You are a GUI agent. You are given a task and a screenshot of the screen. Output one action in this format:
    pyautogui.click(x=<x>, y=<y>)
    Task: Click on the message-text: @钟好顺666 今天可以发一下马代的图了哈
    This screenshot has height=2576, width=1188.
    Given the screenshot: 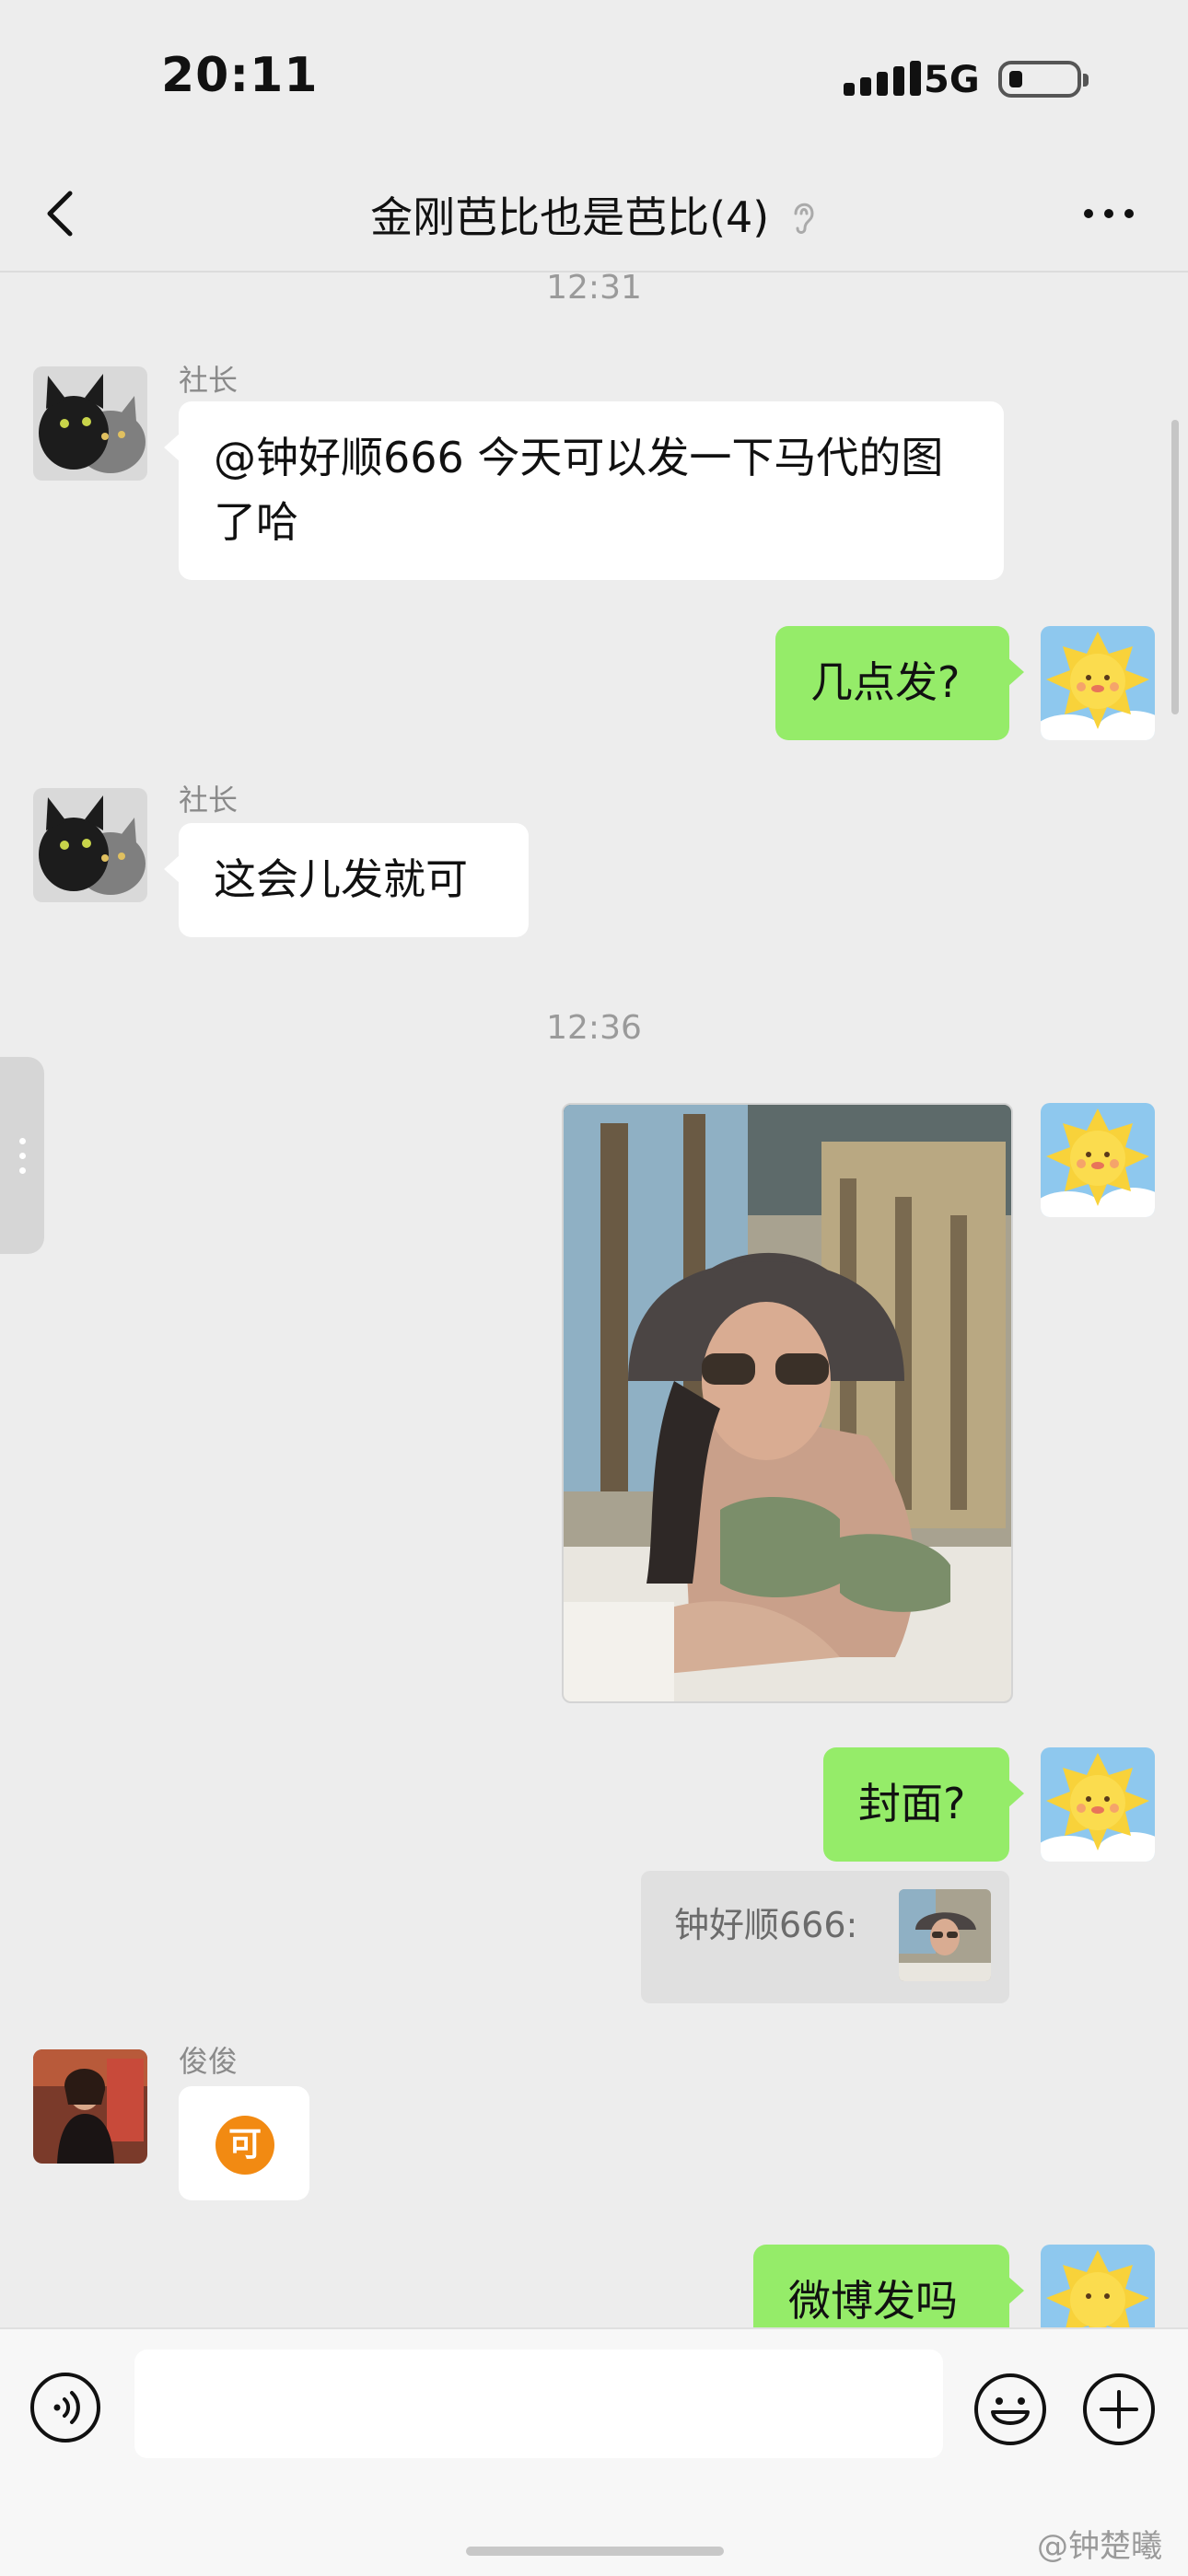 What is the action you would take?
    pyautogui.click(x=579, y=490)
    